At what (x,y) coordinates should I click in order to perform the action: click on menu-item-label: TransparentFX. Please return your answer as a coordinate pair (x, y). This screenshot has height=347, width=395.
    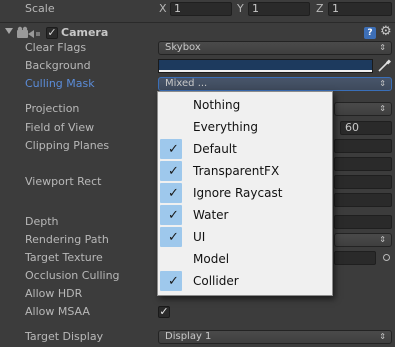
    Looking at the image, I should click on (236, 171).